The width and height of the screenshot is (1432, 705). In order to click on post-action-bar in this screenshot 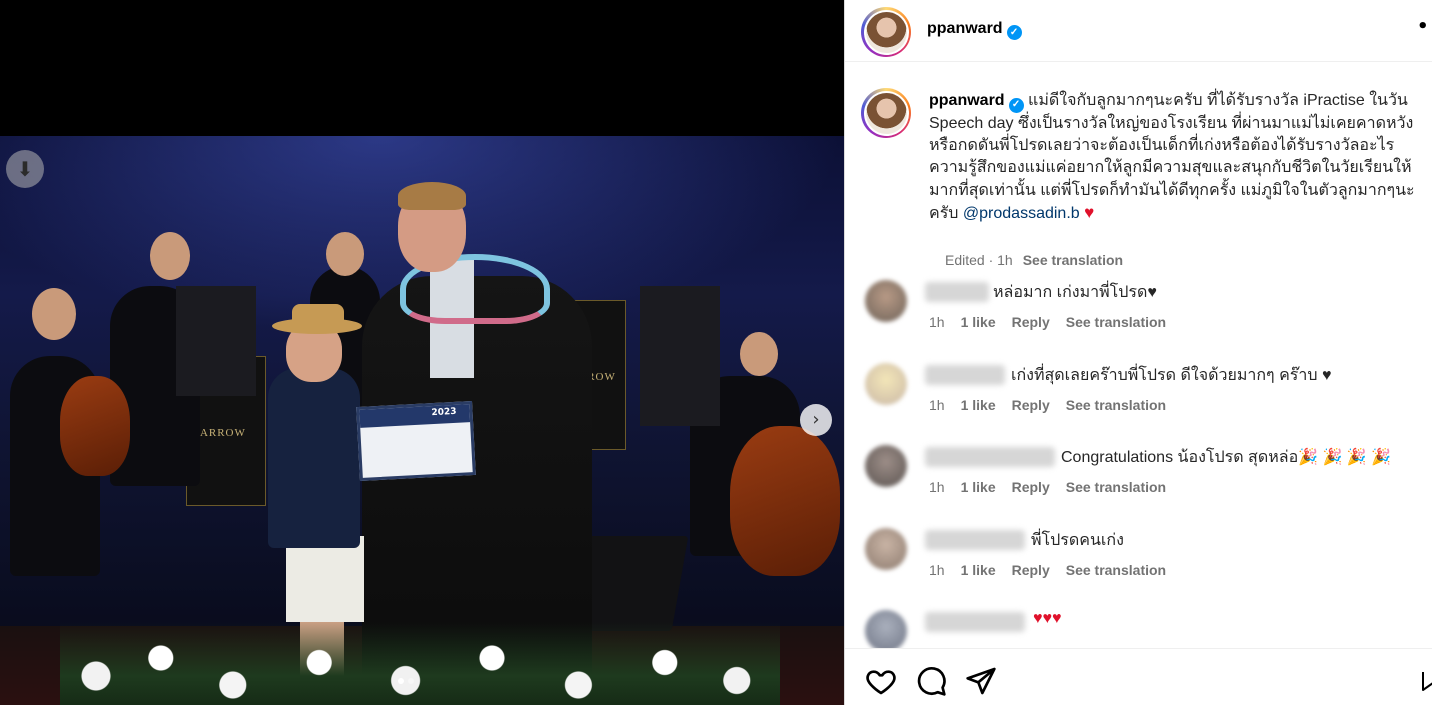, I will do `click(1138, 676)`.